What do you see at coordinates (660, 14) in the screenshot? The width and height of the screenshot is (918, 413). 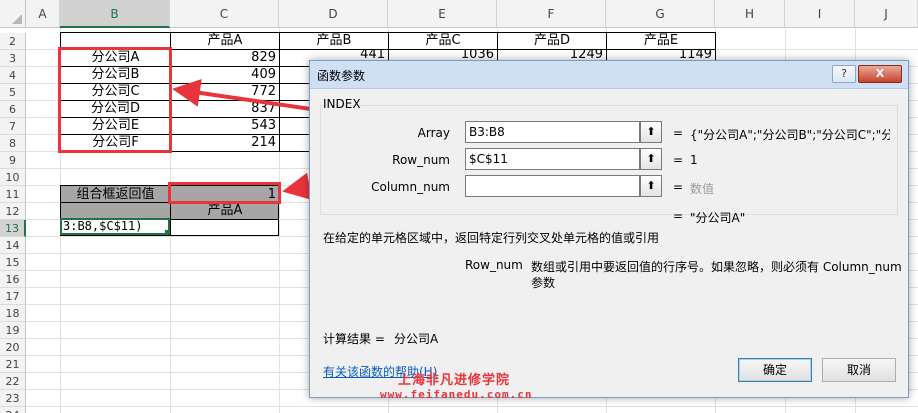 I see `column-header-g: G` at bounding box center [660, 14].